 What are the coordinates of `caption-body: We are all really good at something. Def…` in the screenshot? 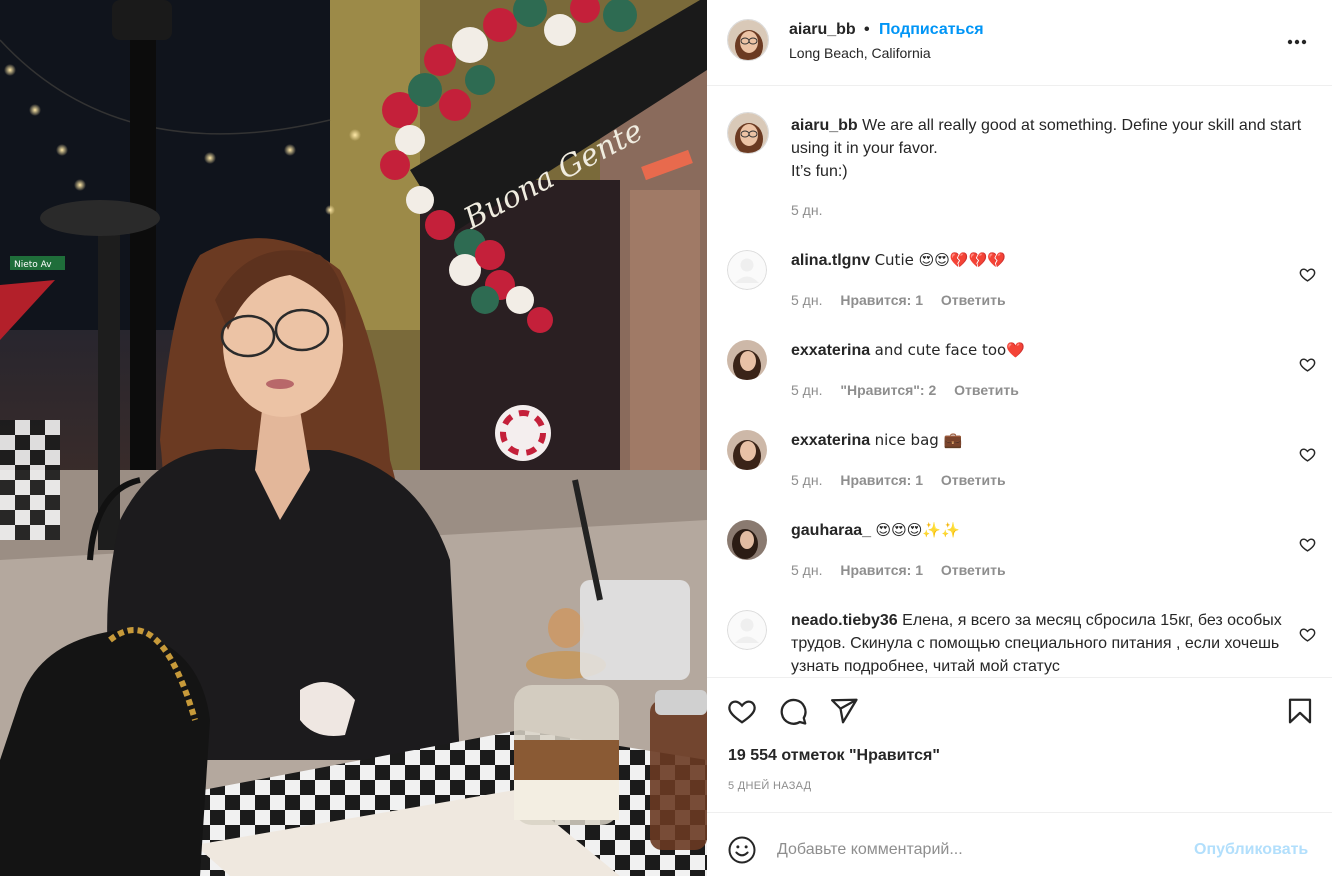 It's located at (1046, 137).